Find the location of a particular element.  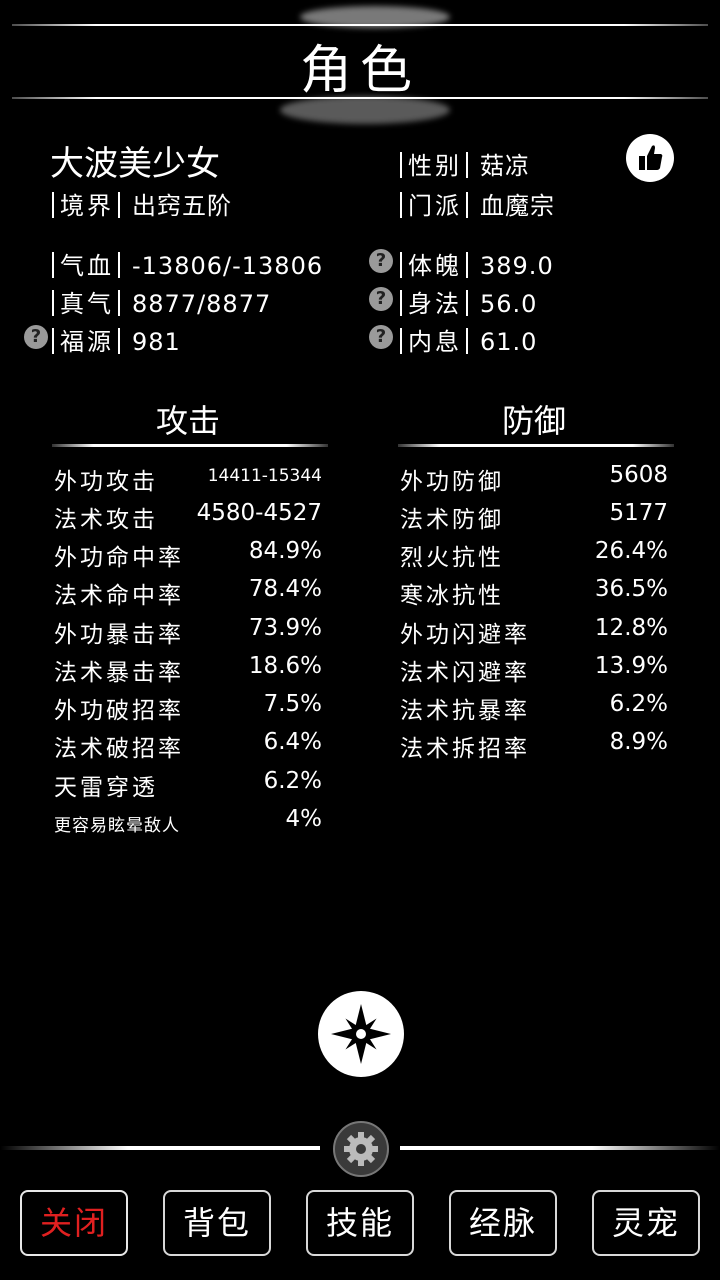

tab-meridians: 经脉 is located at coordinates (503, 1223).